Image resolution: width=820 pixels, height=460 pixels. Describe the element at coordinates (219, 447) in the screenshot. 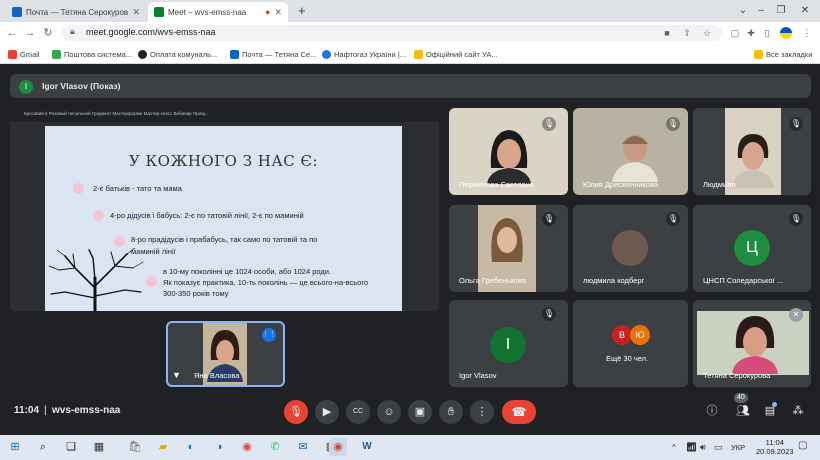

I see `edge-icon: ◑` at that location.